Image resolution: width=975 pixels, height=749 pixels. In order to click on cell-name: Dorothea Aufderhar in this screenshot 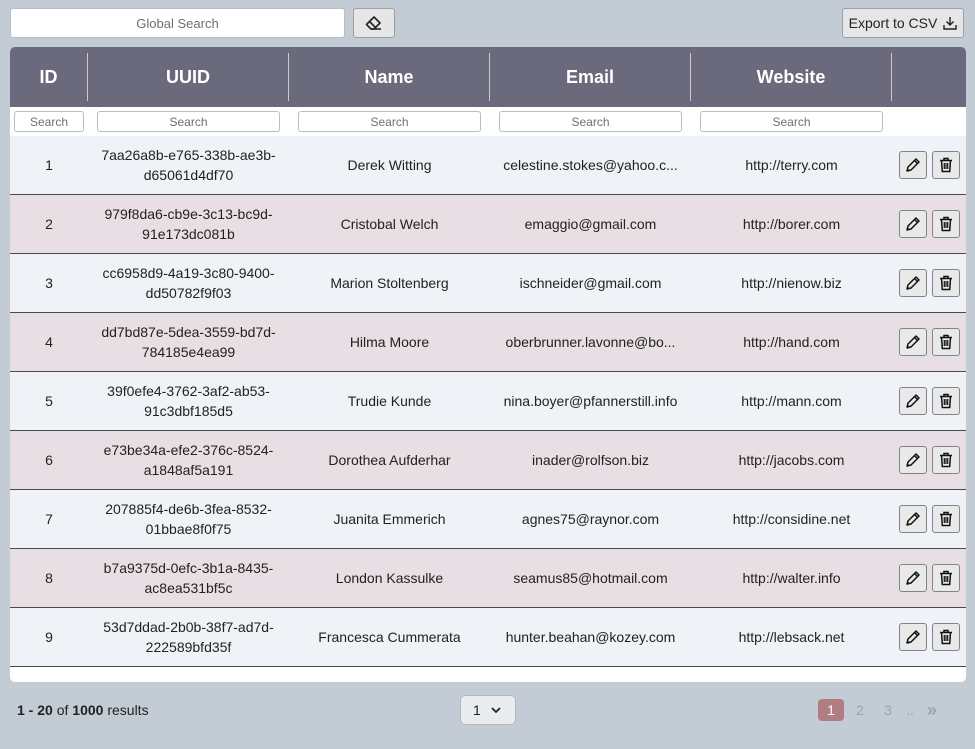, I will do `click(389, 460)`.